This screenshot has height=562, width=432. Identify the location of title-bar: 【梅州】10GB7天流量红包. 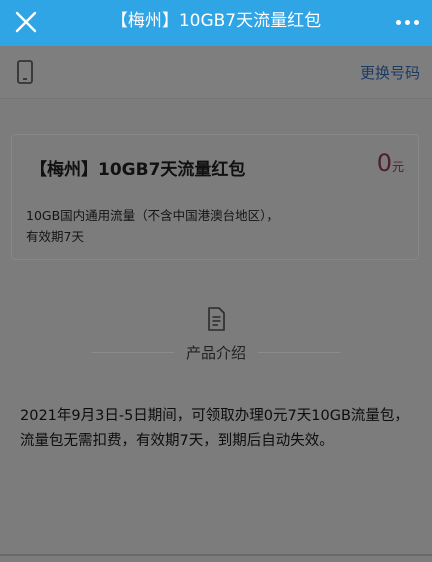
(216, 23).